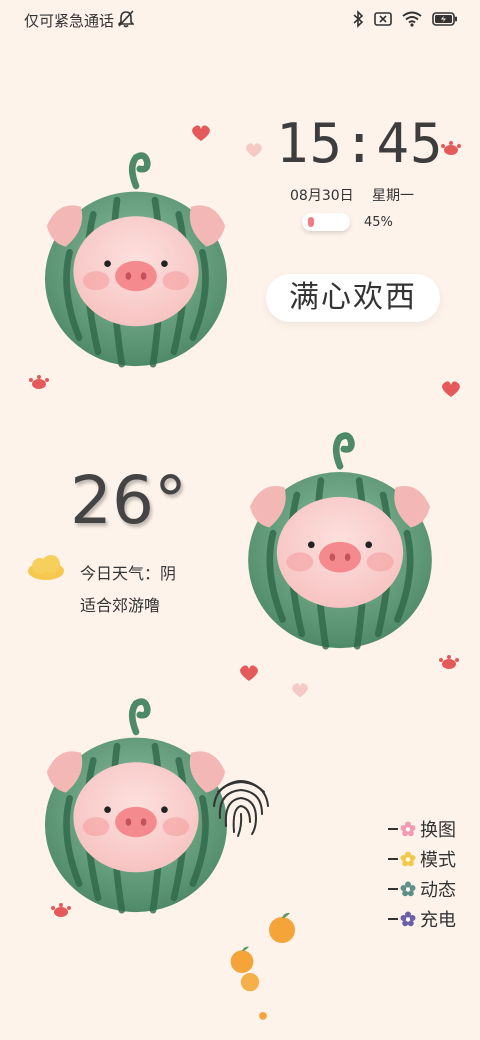 Image resolution: width=480 pixels, height=1040 pixels. Describe the element at coordinates (136, 804) in the screenshot. I see `pig-sticker-bottom` at that location.